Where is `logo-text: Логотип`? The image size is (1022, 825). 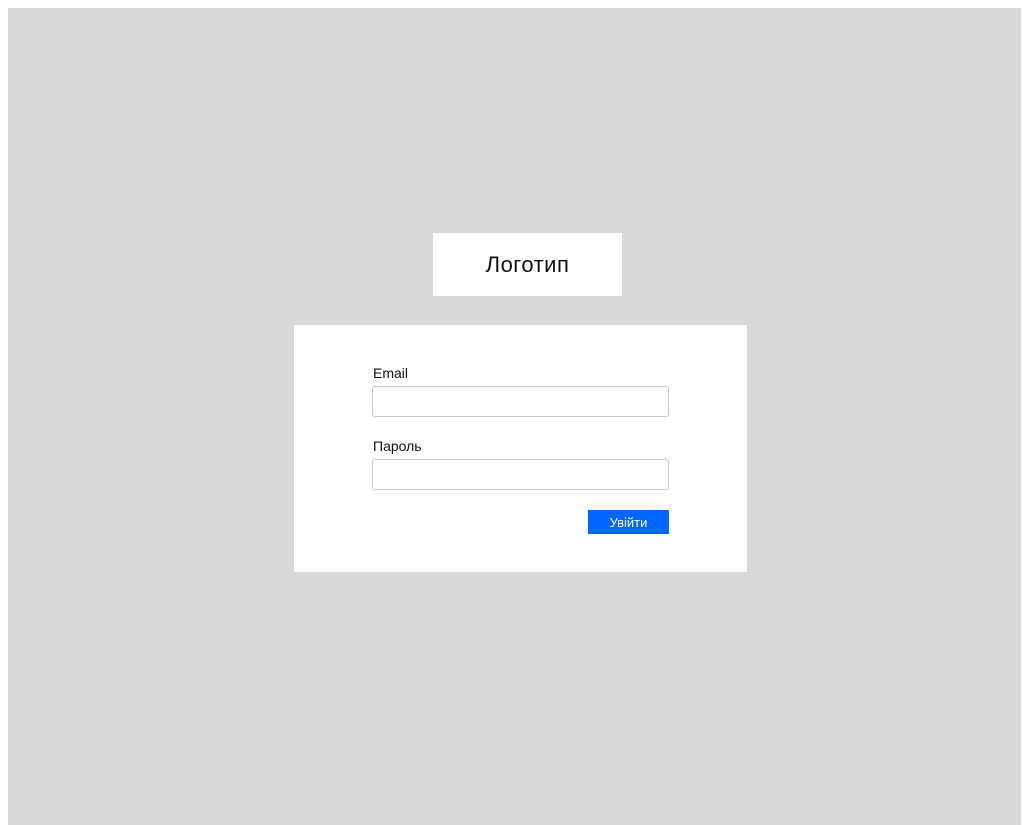
logo-text: Логотип is located at coordinates (527, 264).